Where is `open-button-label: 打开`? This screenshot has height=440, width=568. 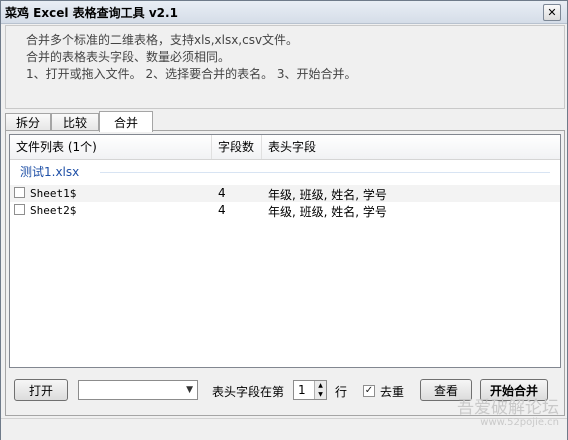
open-button-label: 打开 is located at coordinates (40, 390).